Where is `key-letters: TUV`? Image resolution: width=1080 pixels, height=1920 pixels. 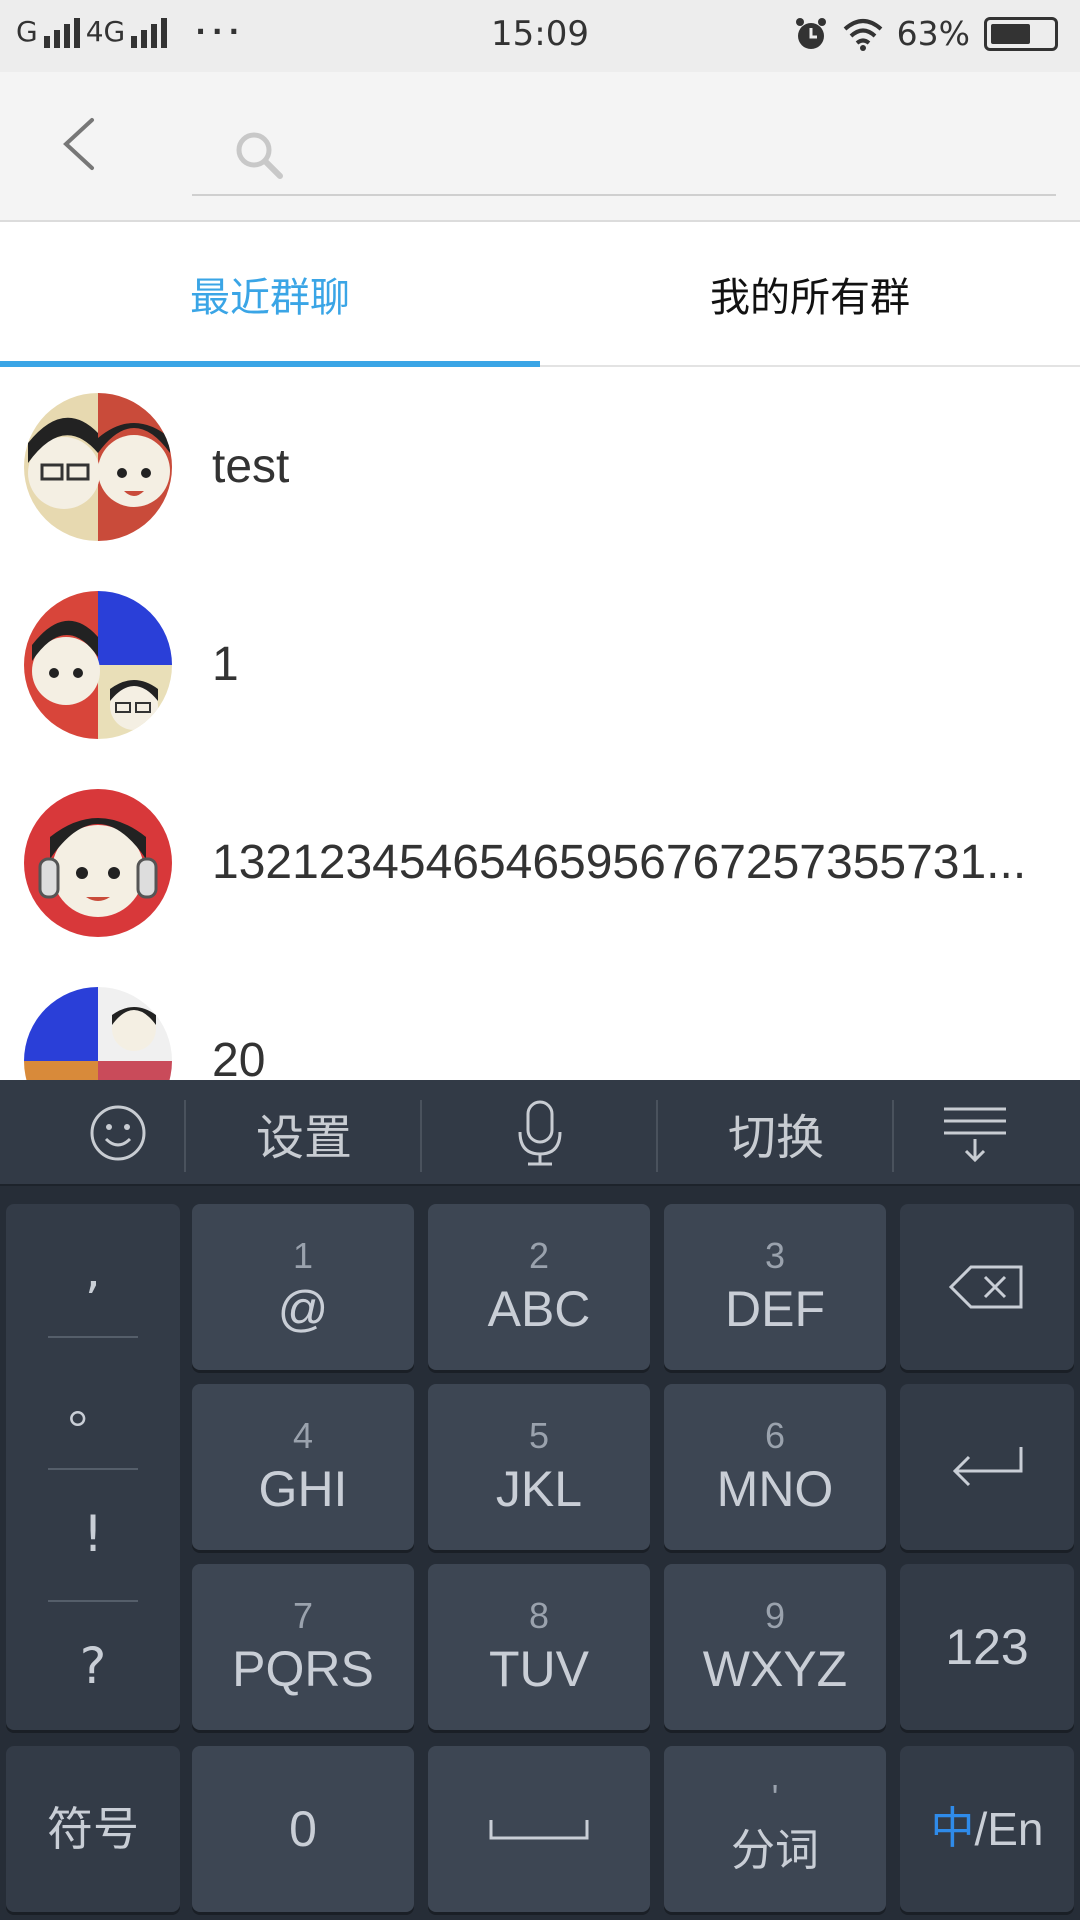 key-letters: TUV is located at coordinates (539, 1669).